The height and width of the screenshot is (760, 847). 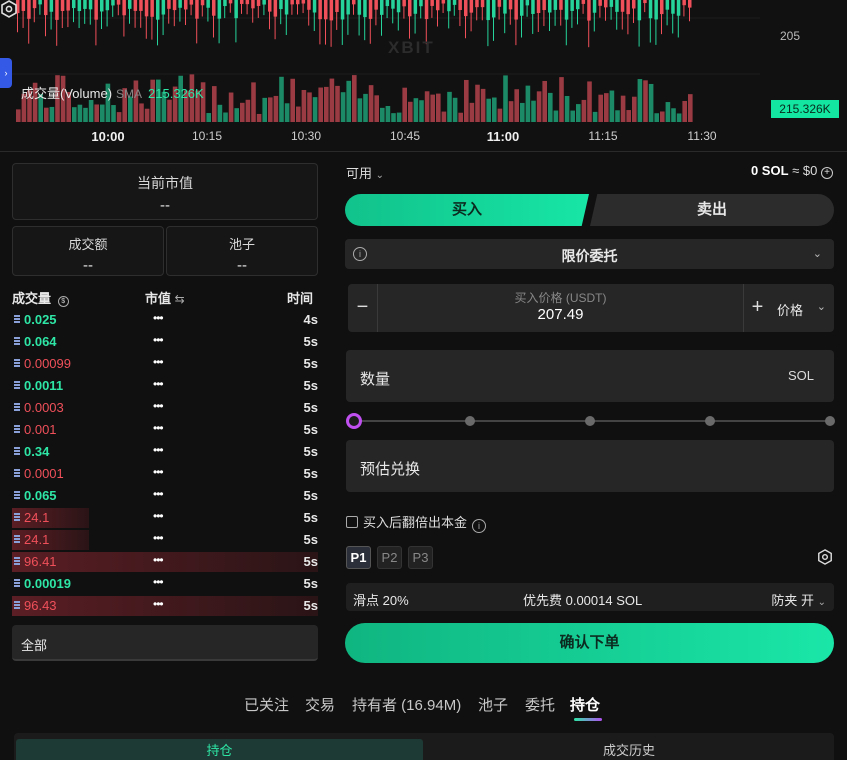 I want to click on quantity-field: 数量 SOL, so click(x=590, y=376).